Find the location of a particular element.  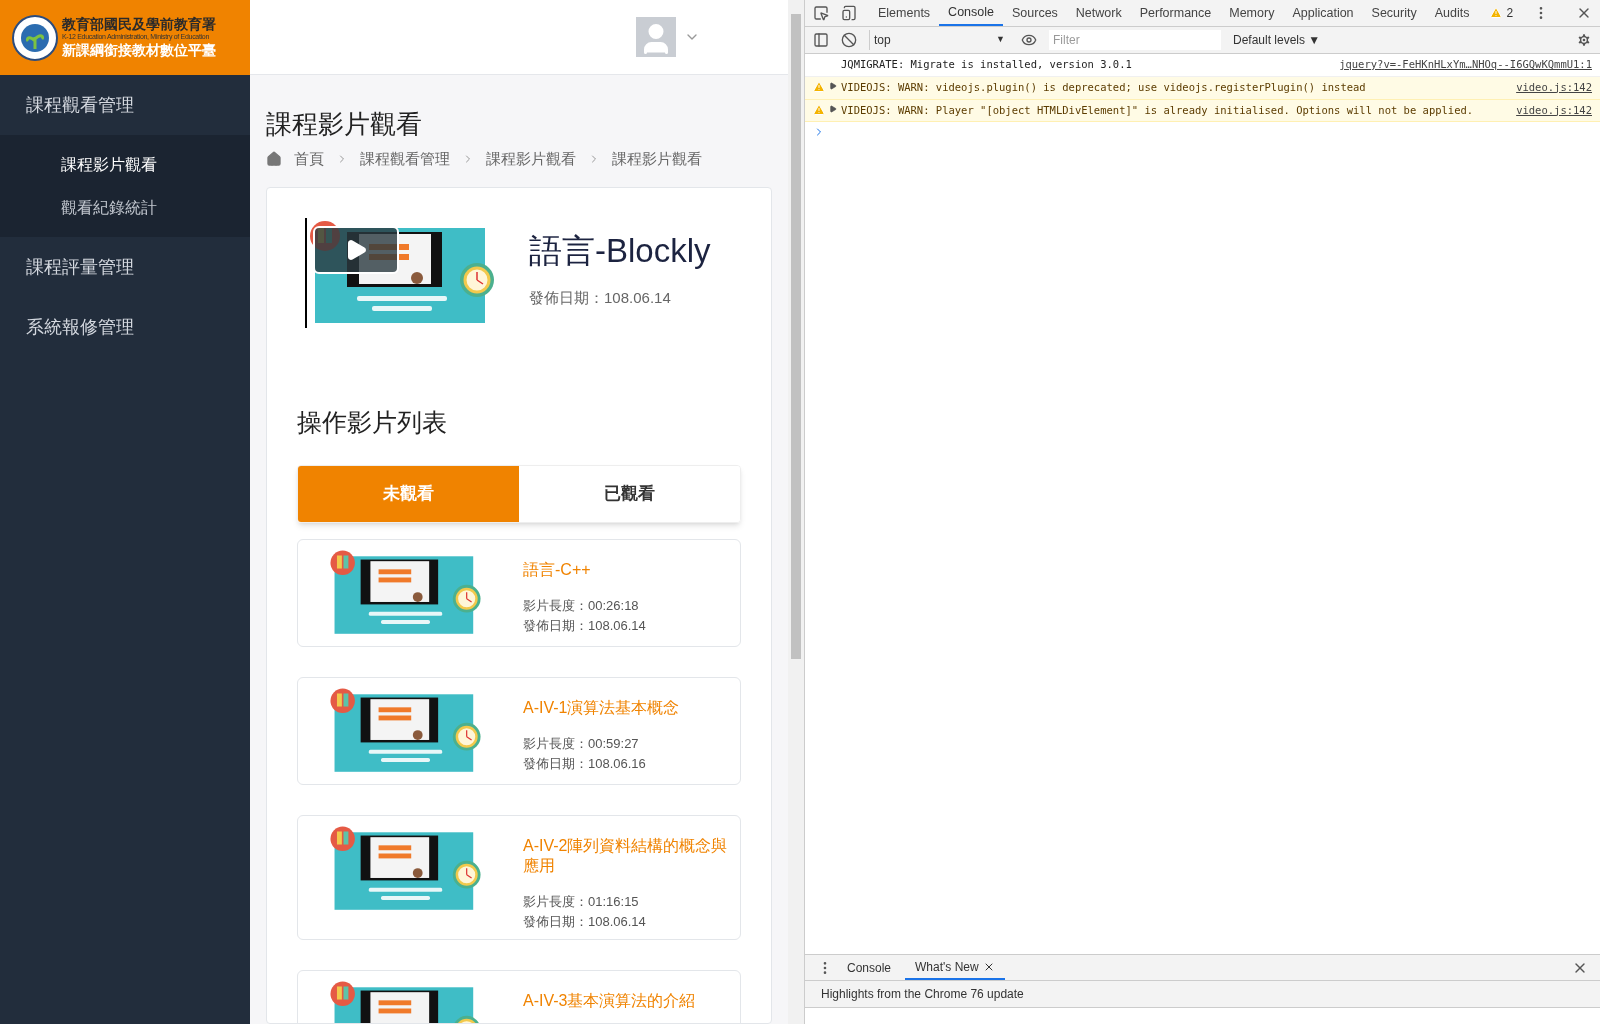

source-link: jquery?v=-FeHKnHLxYm…NHOq--I6GQwKQmmU1:1 is located at coordinates (1465, 65).